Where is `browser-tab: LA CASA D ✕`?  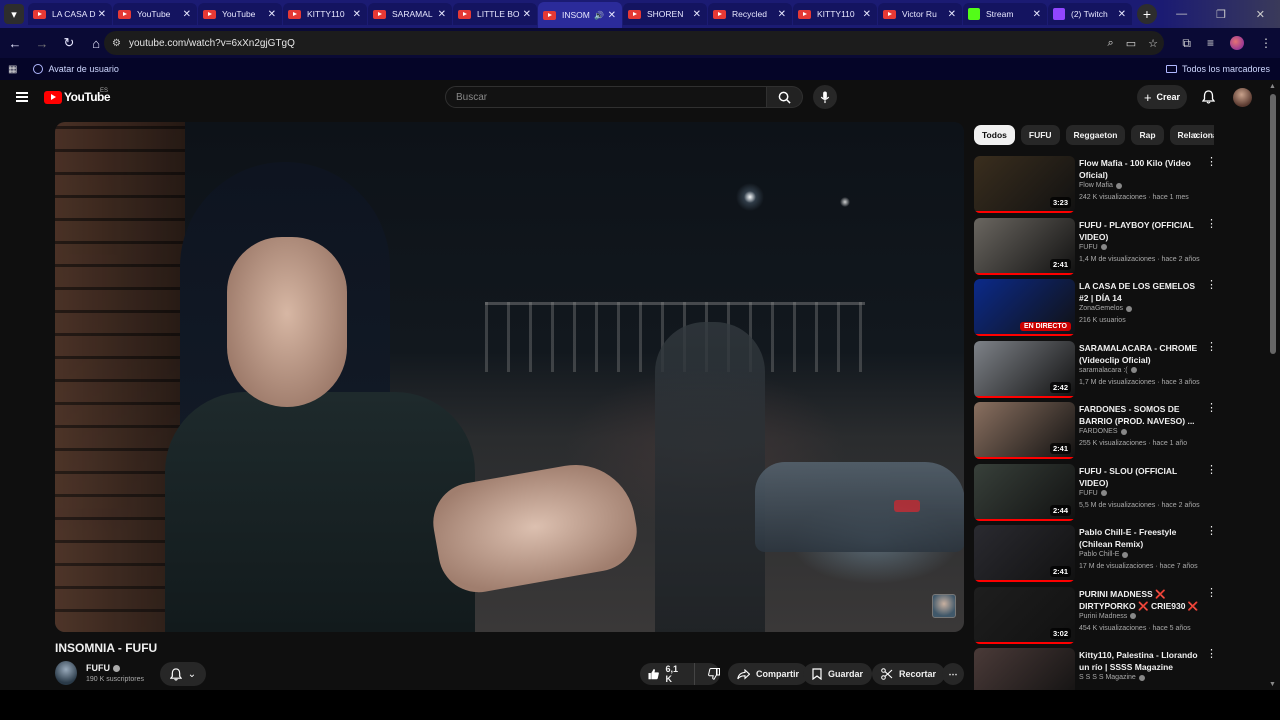 browser-tab: LA CASA D ✕ is located at coordinates (70, 14).